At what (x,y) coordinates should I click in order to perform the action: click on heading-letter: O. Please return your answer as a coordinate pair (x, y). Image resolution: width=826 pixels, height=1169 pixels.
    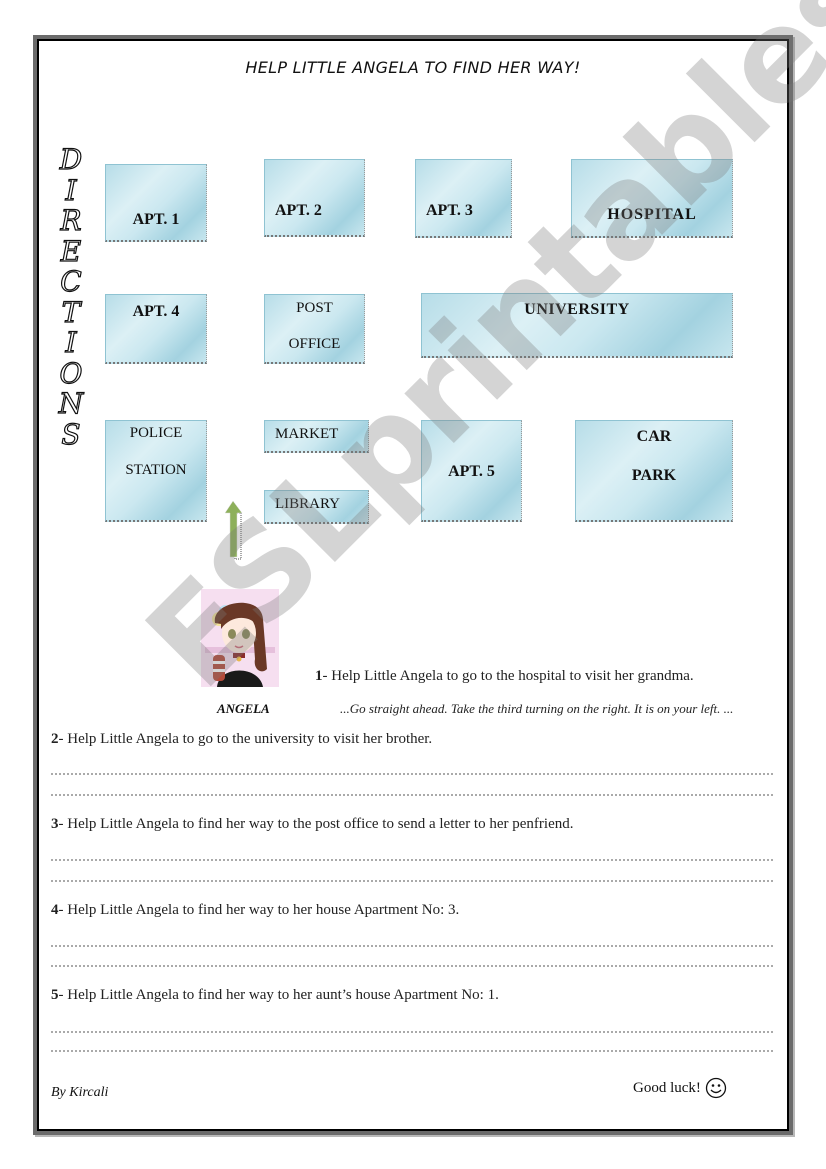
    Looking at the image, I should click on (71, 373).